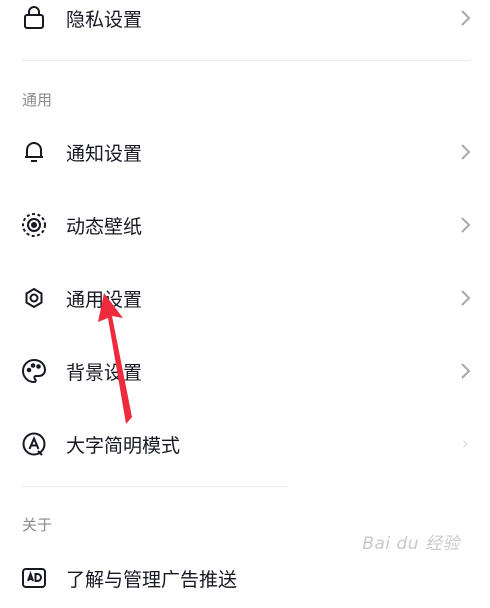  Describe the element at coordinates (34, 578) in the screenshot. I see `ad-icon` at that location.